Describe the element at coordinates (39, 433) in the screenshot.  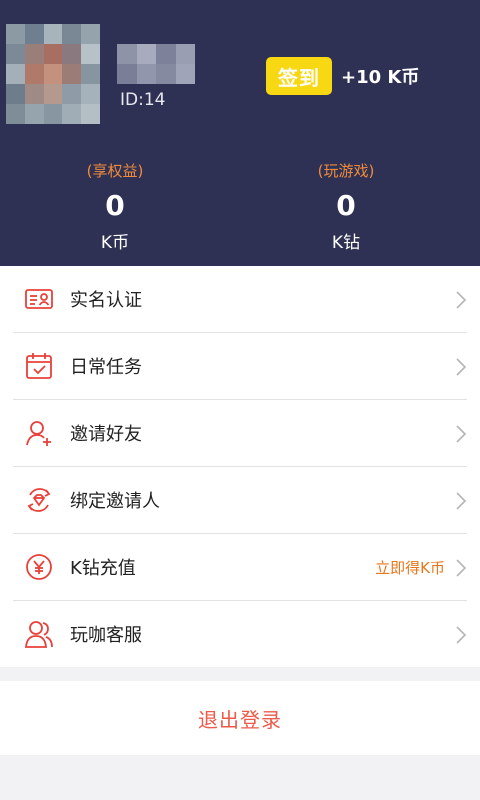
I see `add-user-icon` at that location.